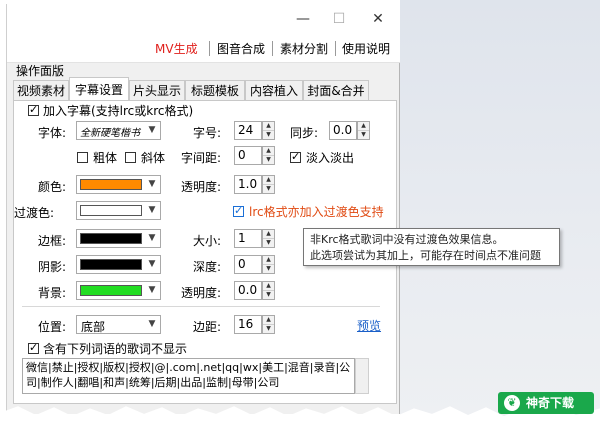 The image size is (600, 426). What do you see at coordinates (118, 130) in the screenshot?
I see `font-select: 全新硬笔楷书 ▼` at bounding box center [118, 130].